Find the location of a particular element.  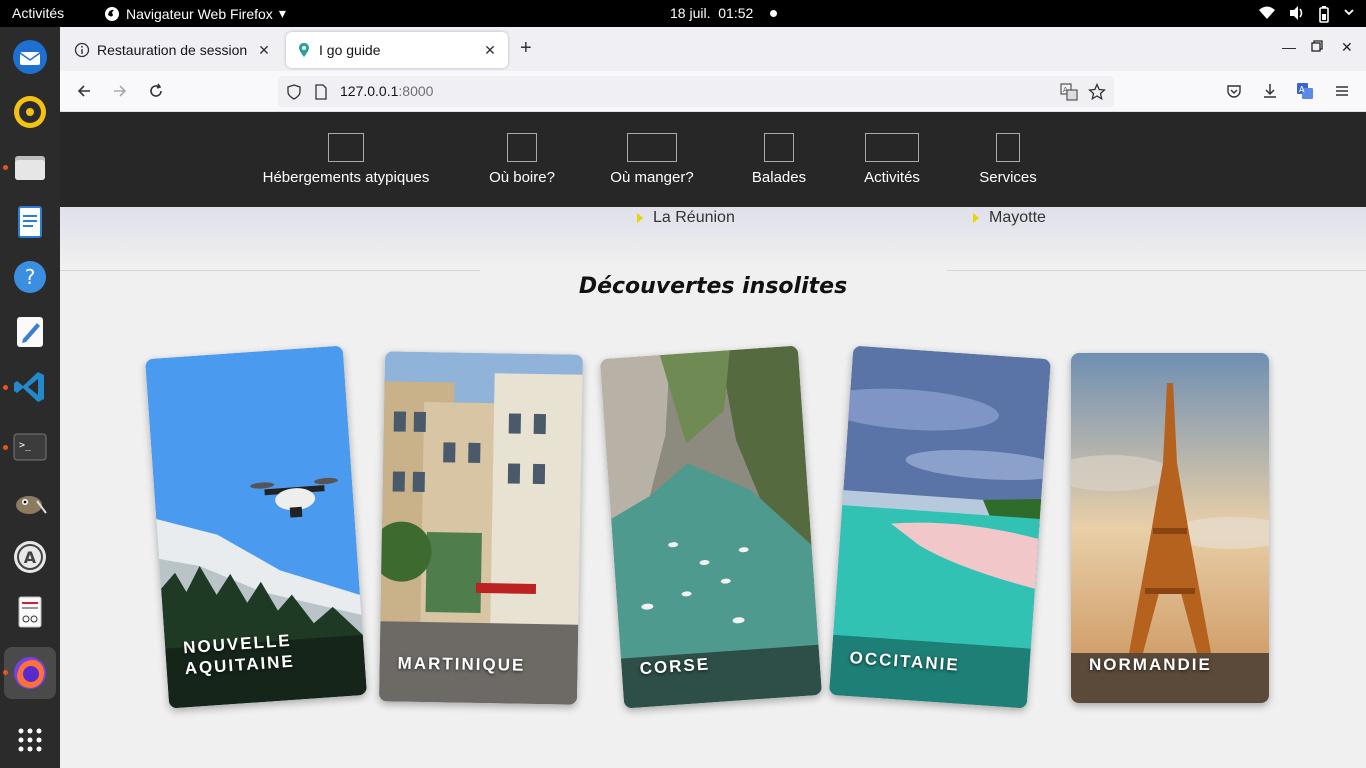

destination-card-normandie: NORMANDIE is located at coordinates (1170, 528).